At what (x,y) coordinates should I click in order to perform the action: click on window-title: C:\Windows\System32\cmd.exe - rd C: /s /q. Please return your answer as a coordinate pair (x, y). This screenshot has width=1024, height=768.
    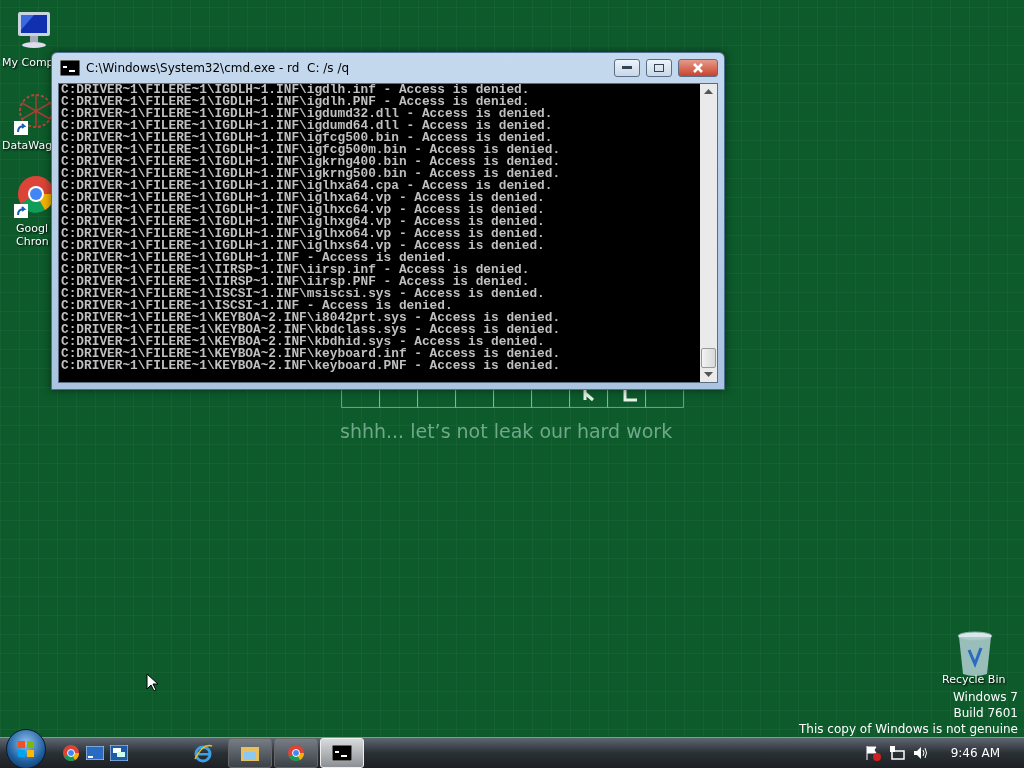
    Looking at the image, I should click on (218, 68).